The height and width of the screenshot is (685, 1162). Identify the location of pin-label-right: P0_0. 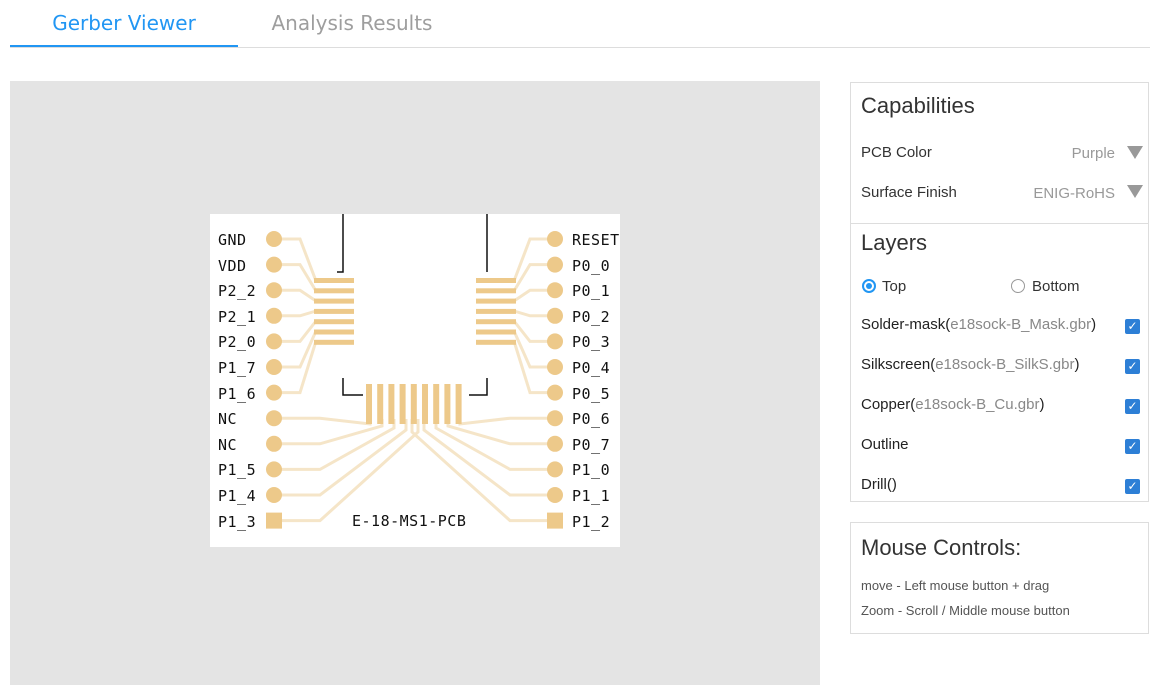
(591, 265).